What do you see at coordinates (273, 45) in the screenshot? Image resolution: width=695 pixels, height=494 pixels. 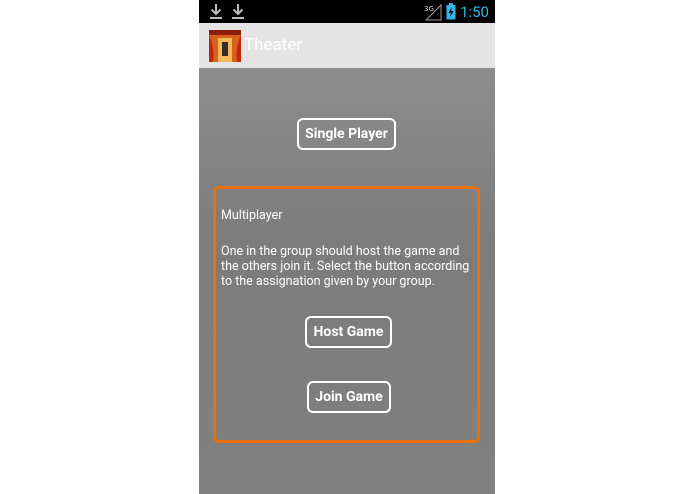 I see `app-title: Theater` at bounding box center [273, 45].